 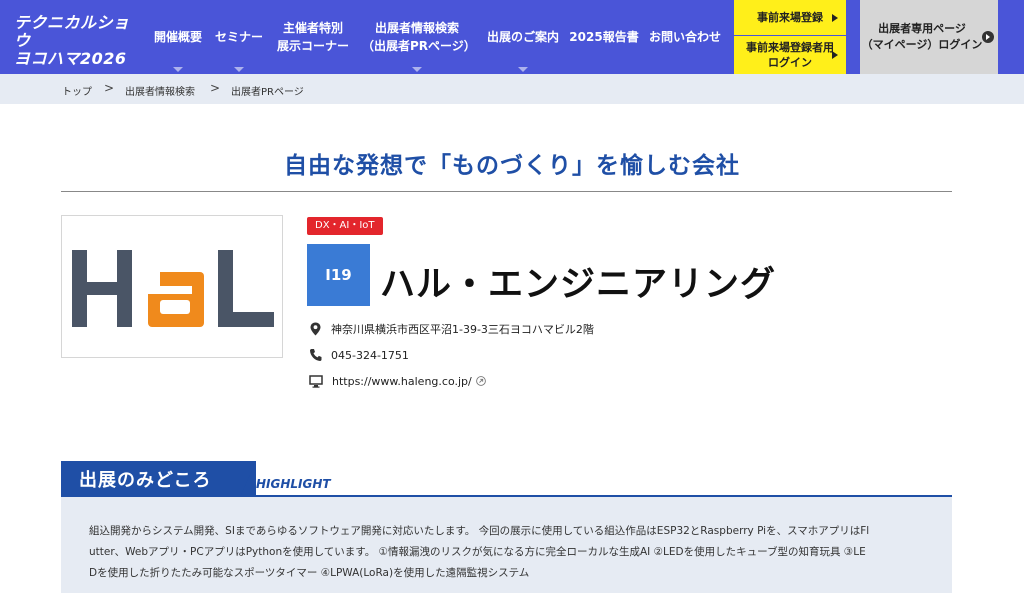 I want to click on nav-item-label: 開催概要, so click(x=177, y=37).